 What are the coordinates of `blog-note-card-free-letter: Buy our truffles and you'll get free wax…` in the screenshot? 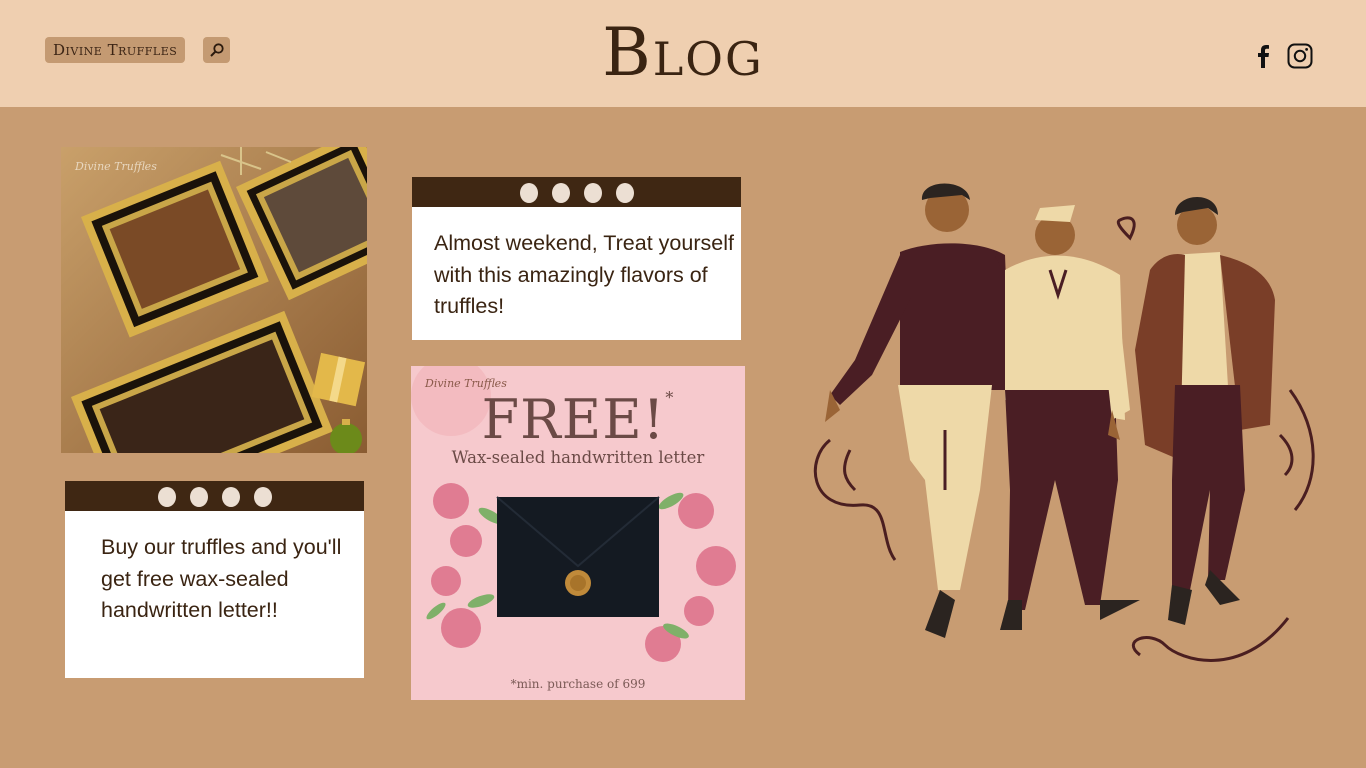 It's located at (214, 579).